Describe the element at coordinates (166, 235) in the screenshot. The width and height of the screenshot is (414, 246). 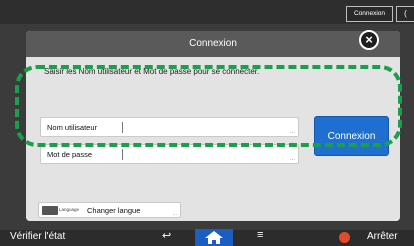
I see `back-icon: ↩` at that location.